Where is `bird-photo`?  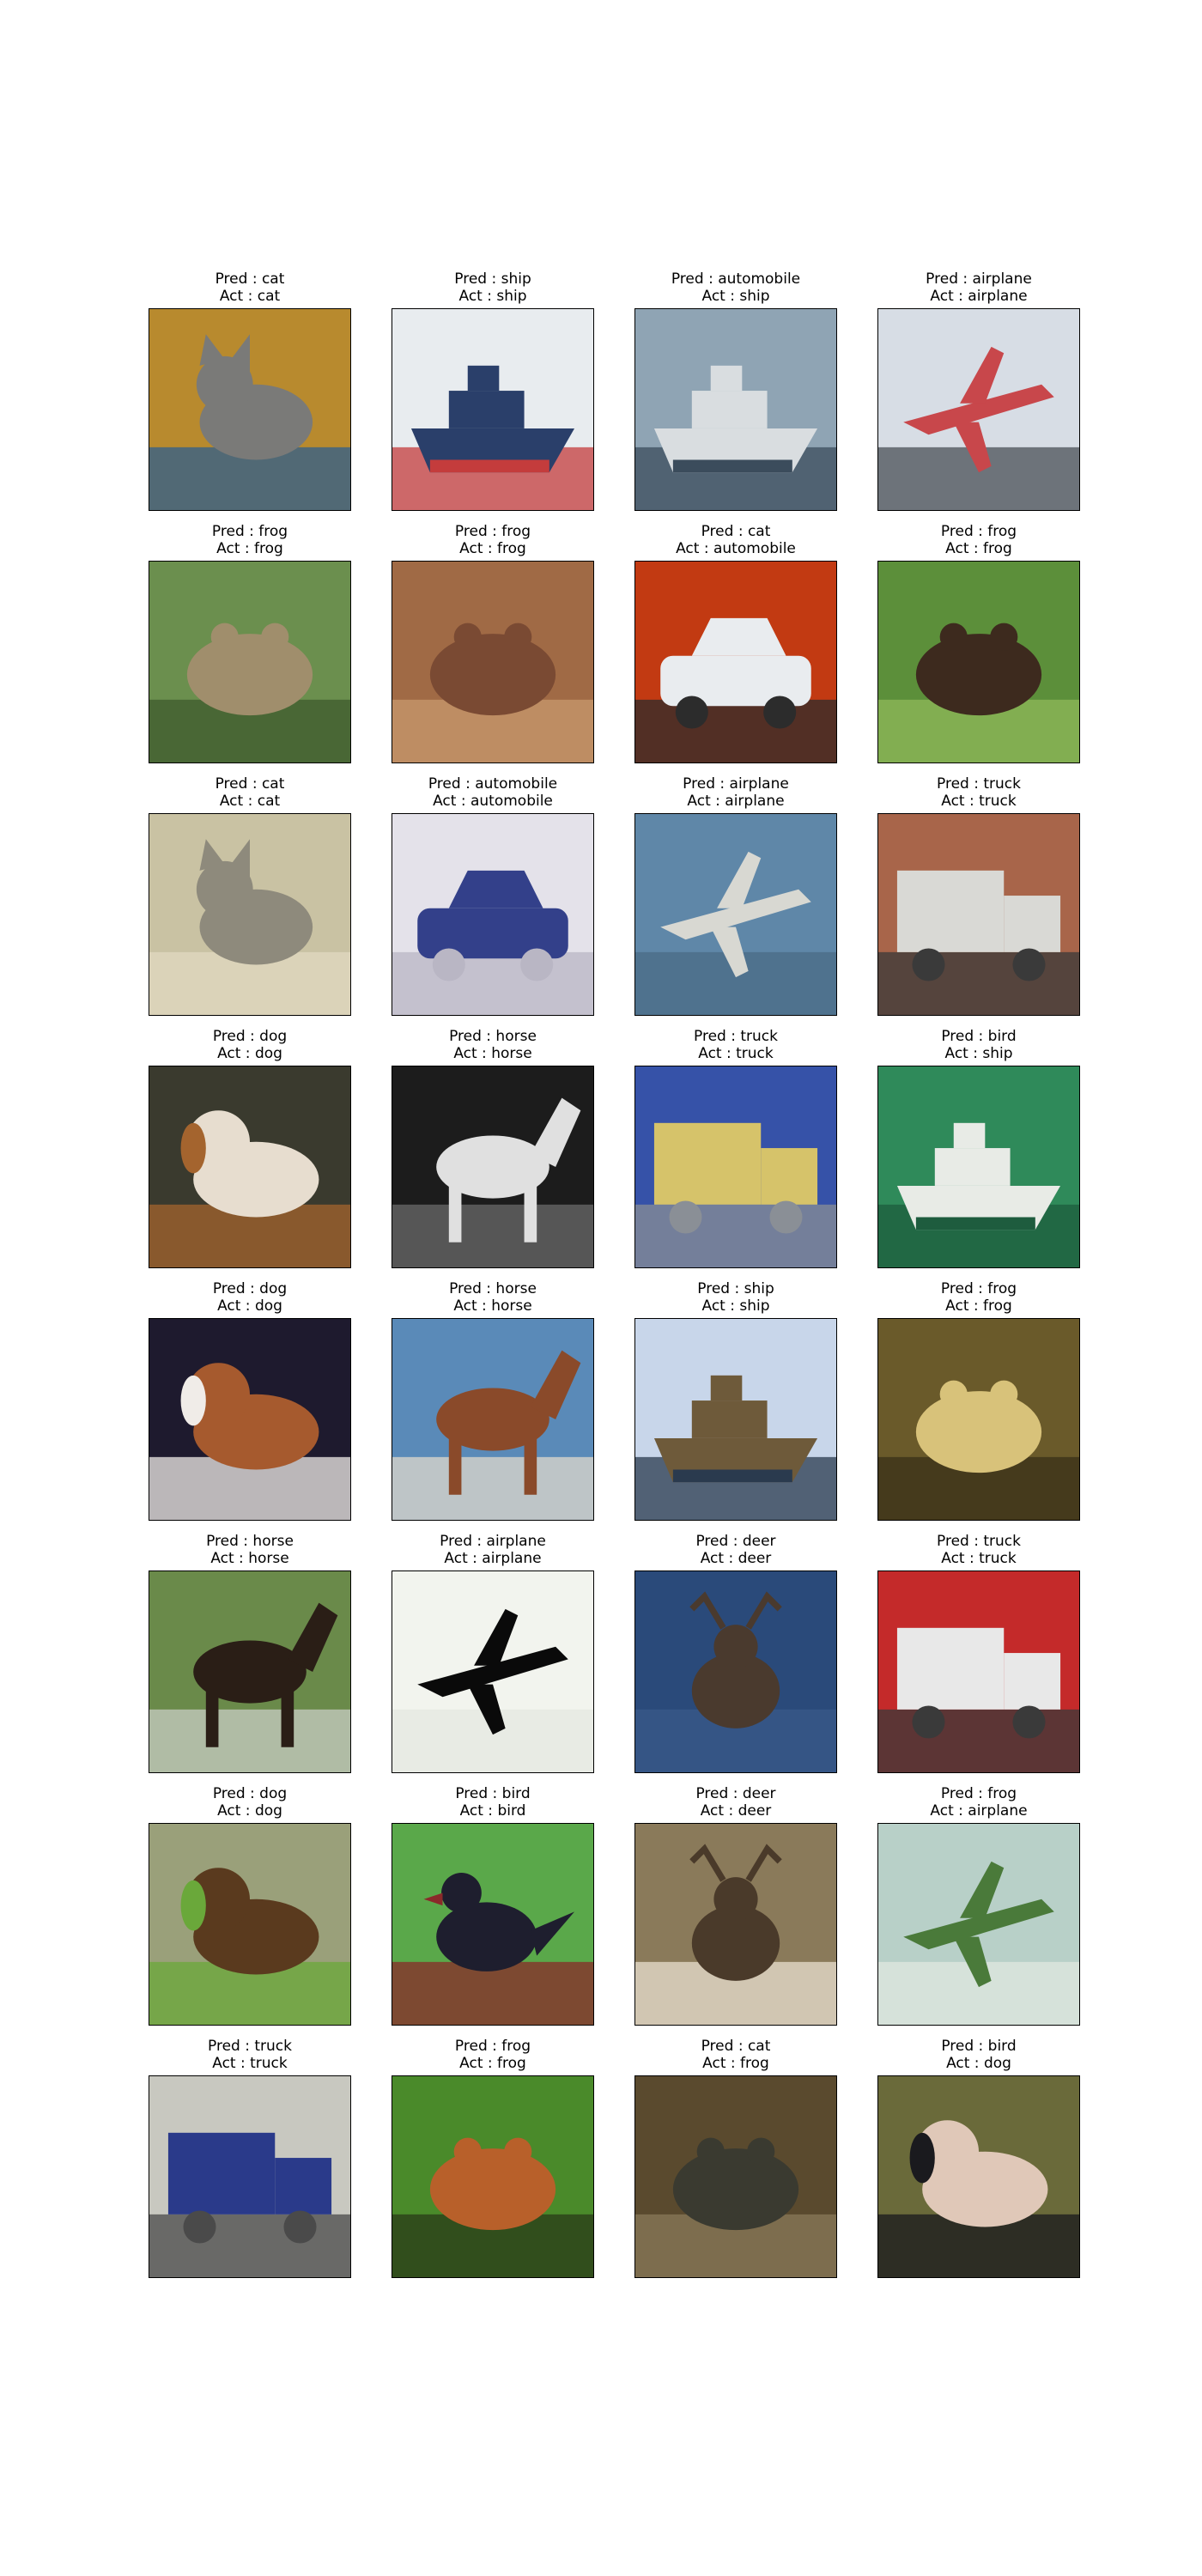
bird-photo is located at coordinates (493, 1924).